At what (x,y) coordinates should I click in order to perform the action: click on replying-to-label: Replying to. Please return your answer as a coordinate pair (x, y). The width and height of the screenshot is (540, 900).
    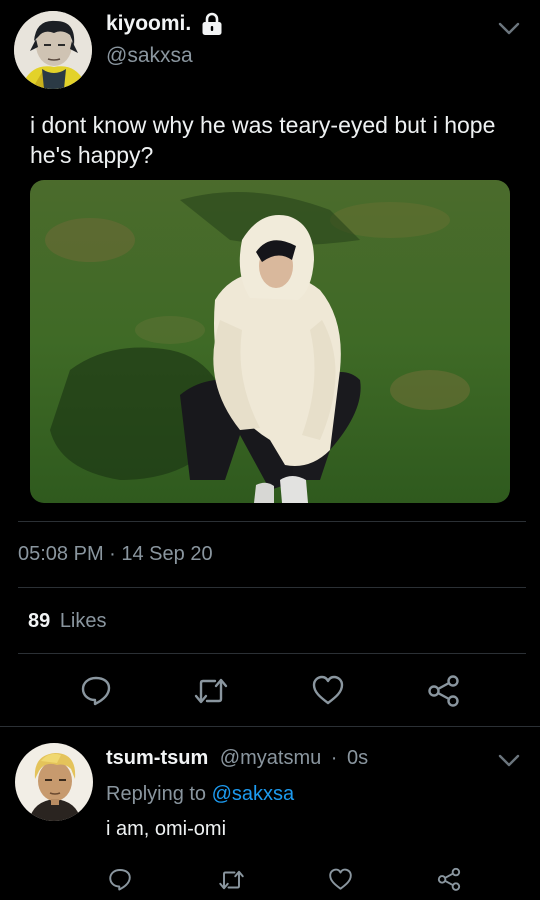
    Looking at the image, I should click on (156, 794).